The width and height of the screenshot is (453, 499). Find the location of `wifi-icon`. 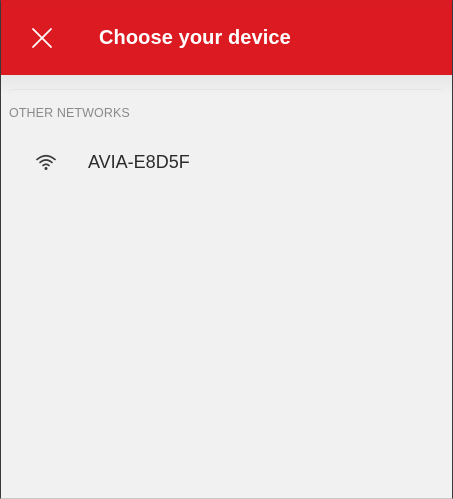

wifi-icon is located at coordinates (46, 162).